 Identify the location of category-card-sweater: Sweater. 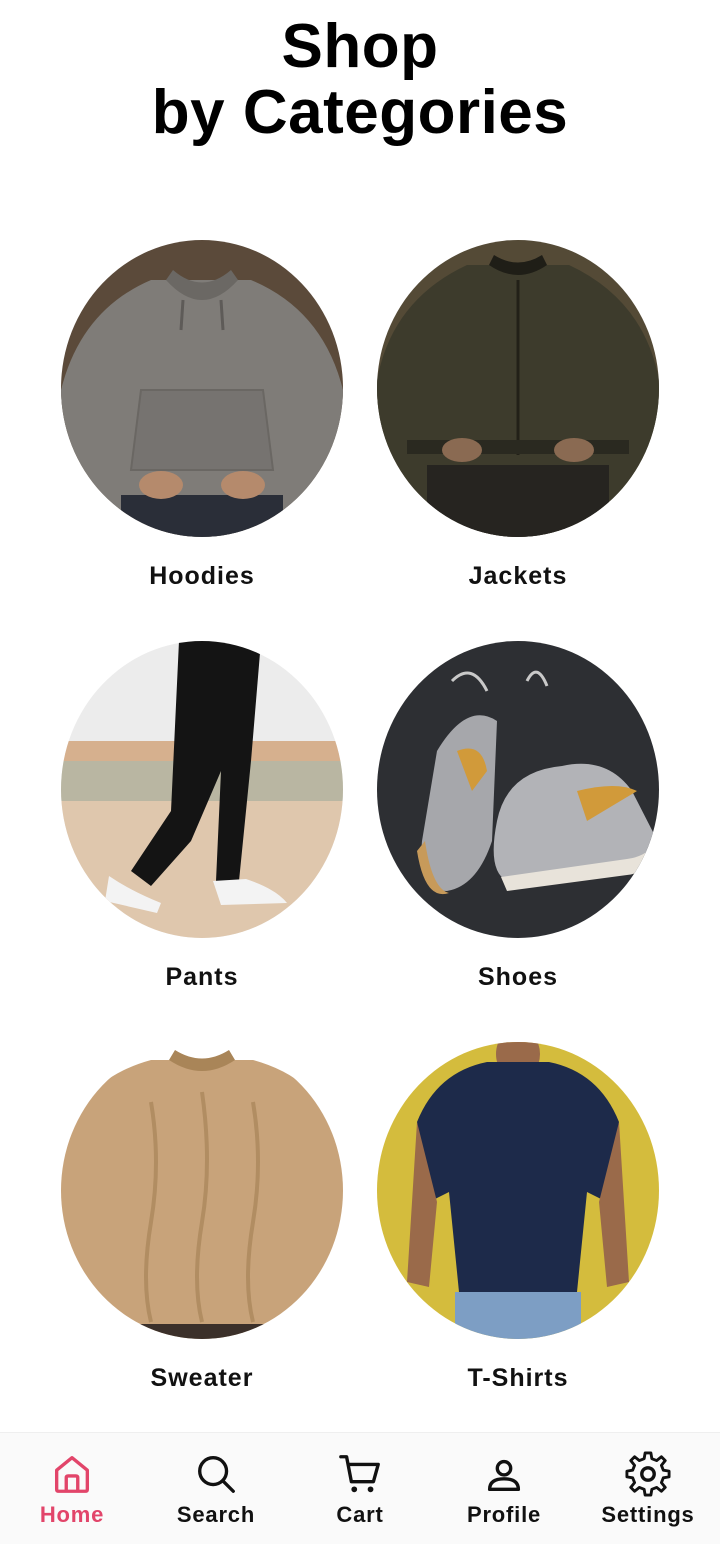
(202, 1217).